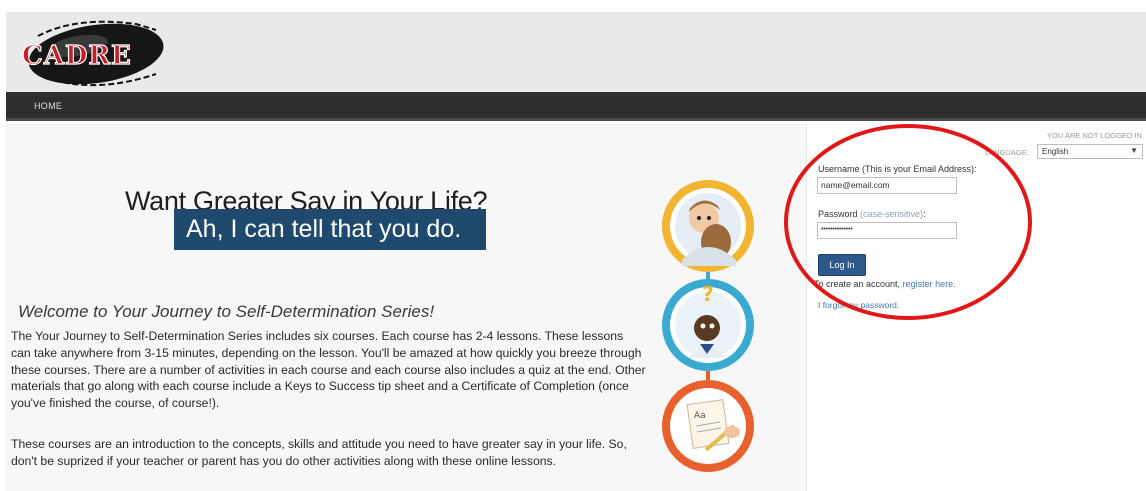 This screenshot has width=1146, height=491. Describe the element at coordinates (1090, 151) in the screenshot. I see `language-select: English ▼` at that location.